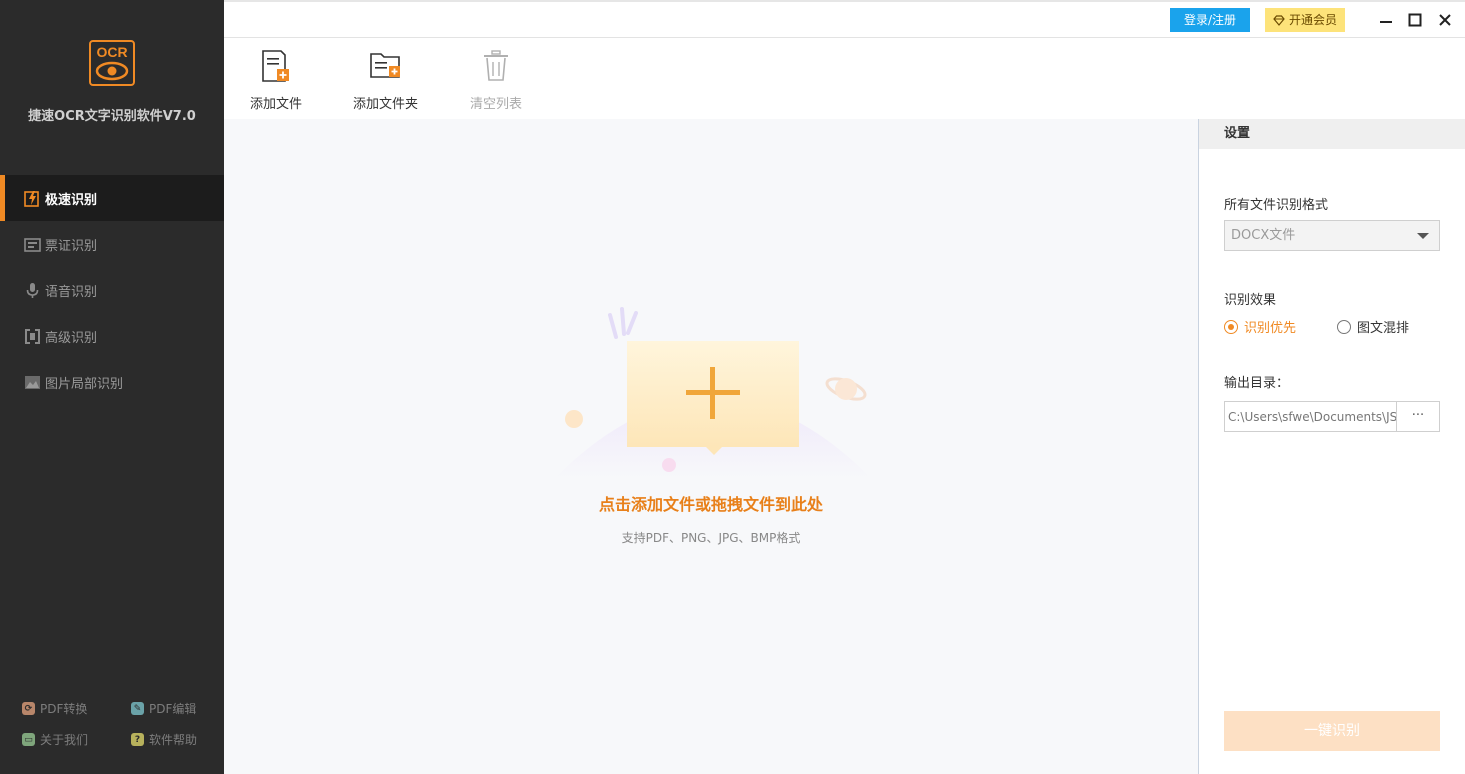  I want to click on drop-title: 点击添加文件或拖拽文件到此处, so click(710, 504).